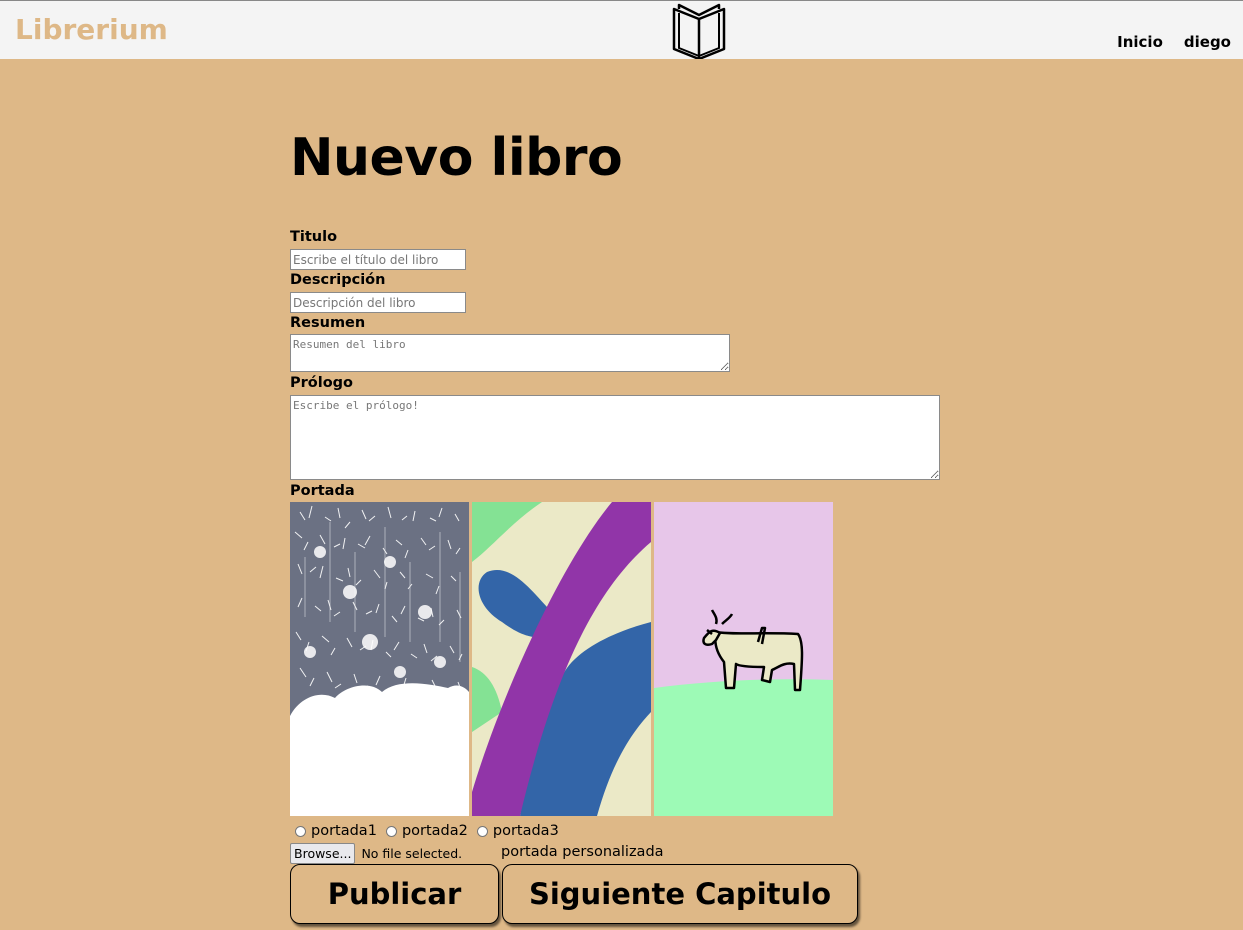 The height and width of the screenshot is (930, 1243). I want to click on cover-option-2-label: portada2, so click(434, 831).